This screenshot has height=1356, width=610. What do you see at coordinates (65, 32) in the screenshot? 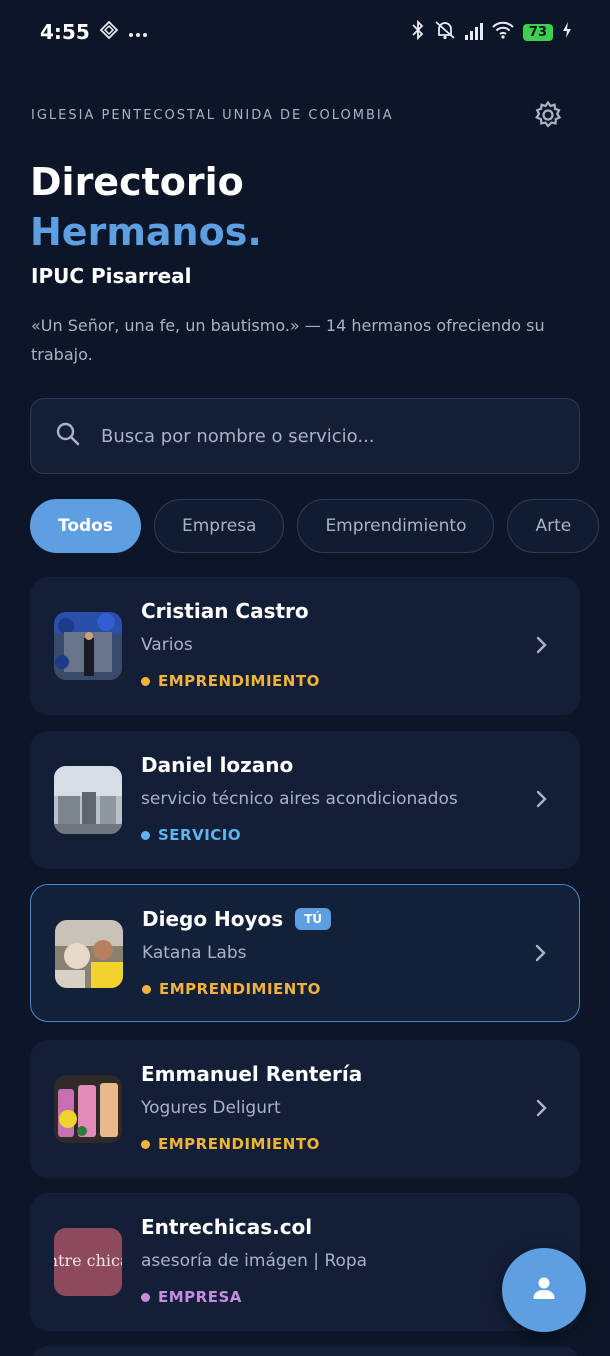
I see `status-time: 4:55` at bounding box center [65, 32].